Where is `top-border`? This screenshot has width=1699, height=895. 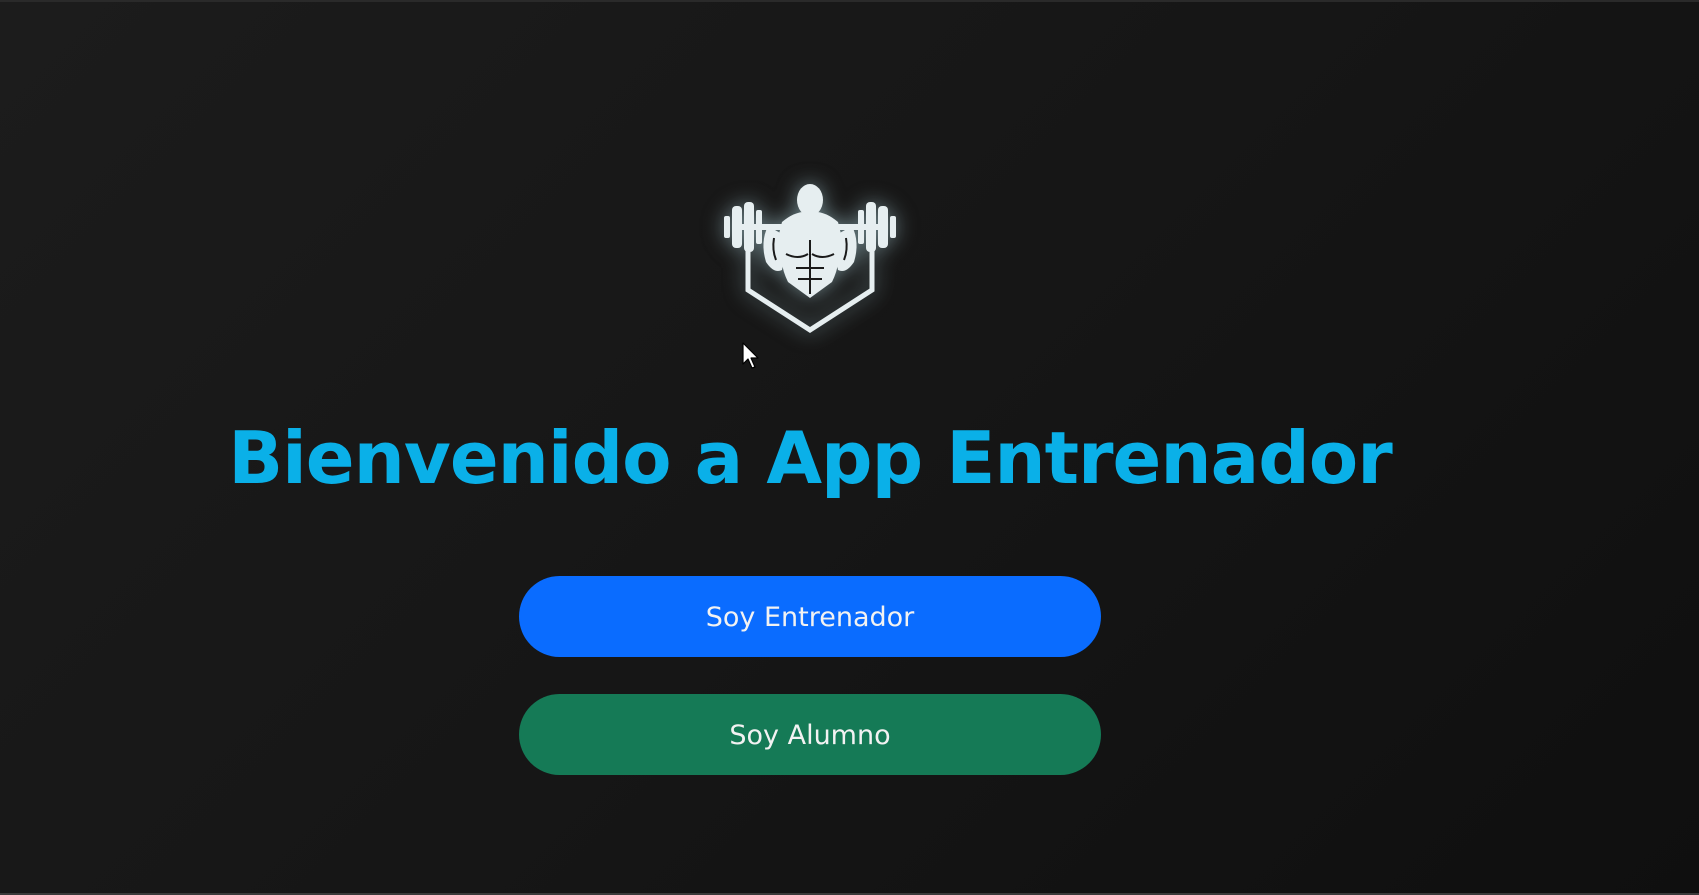 top-border is located at coordinates (849, 1).